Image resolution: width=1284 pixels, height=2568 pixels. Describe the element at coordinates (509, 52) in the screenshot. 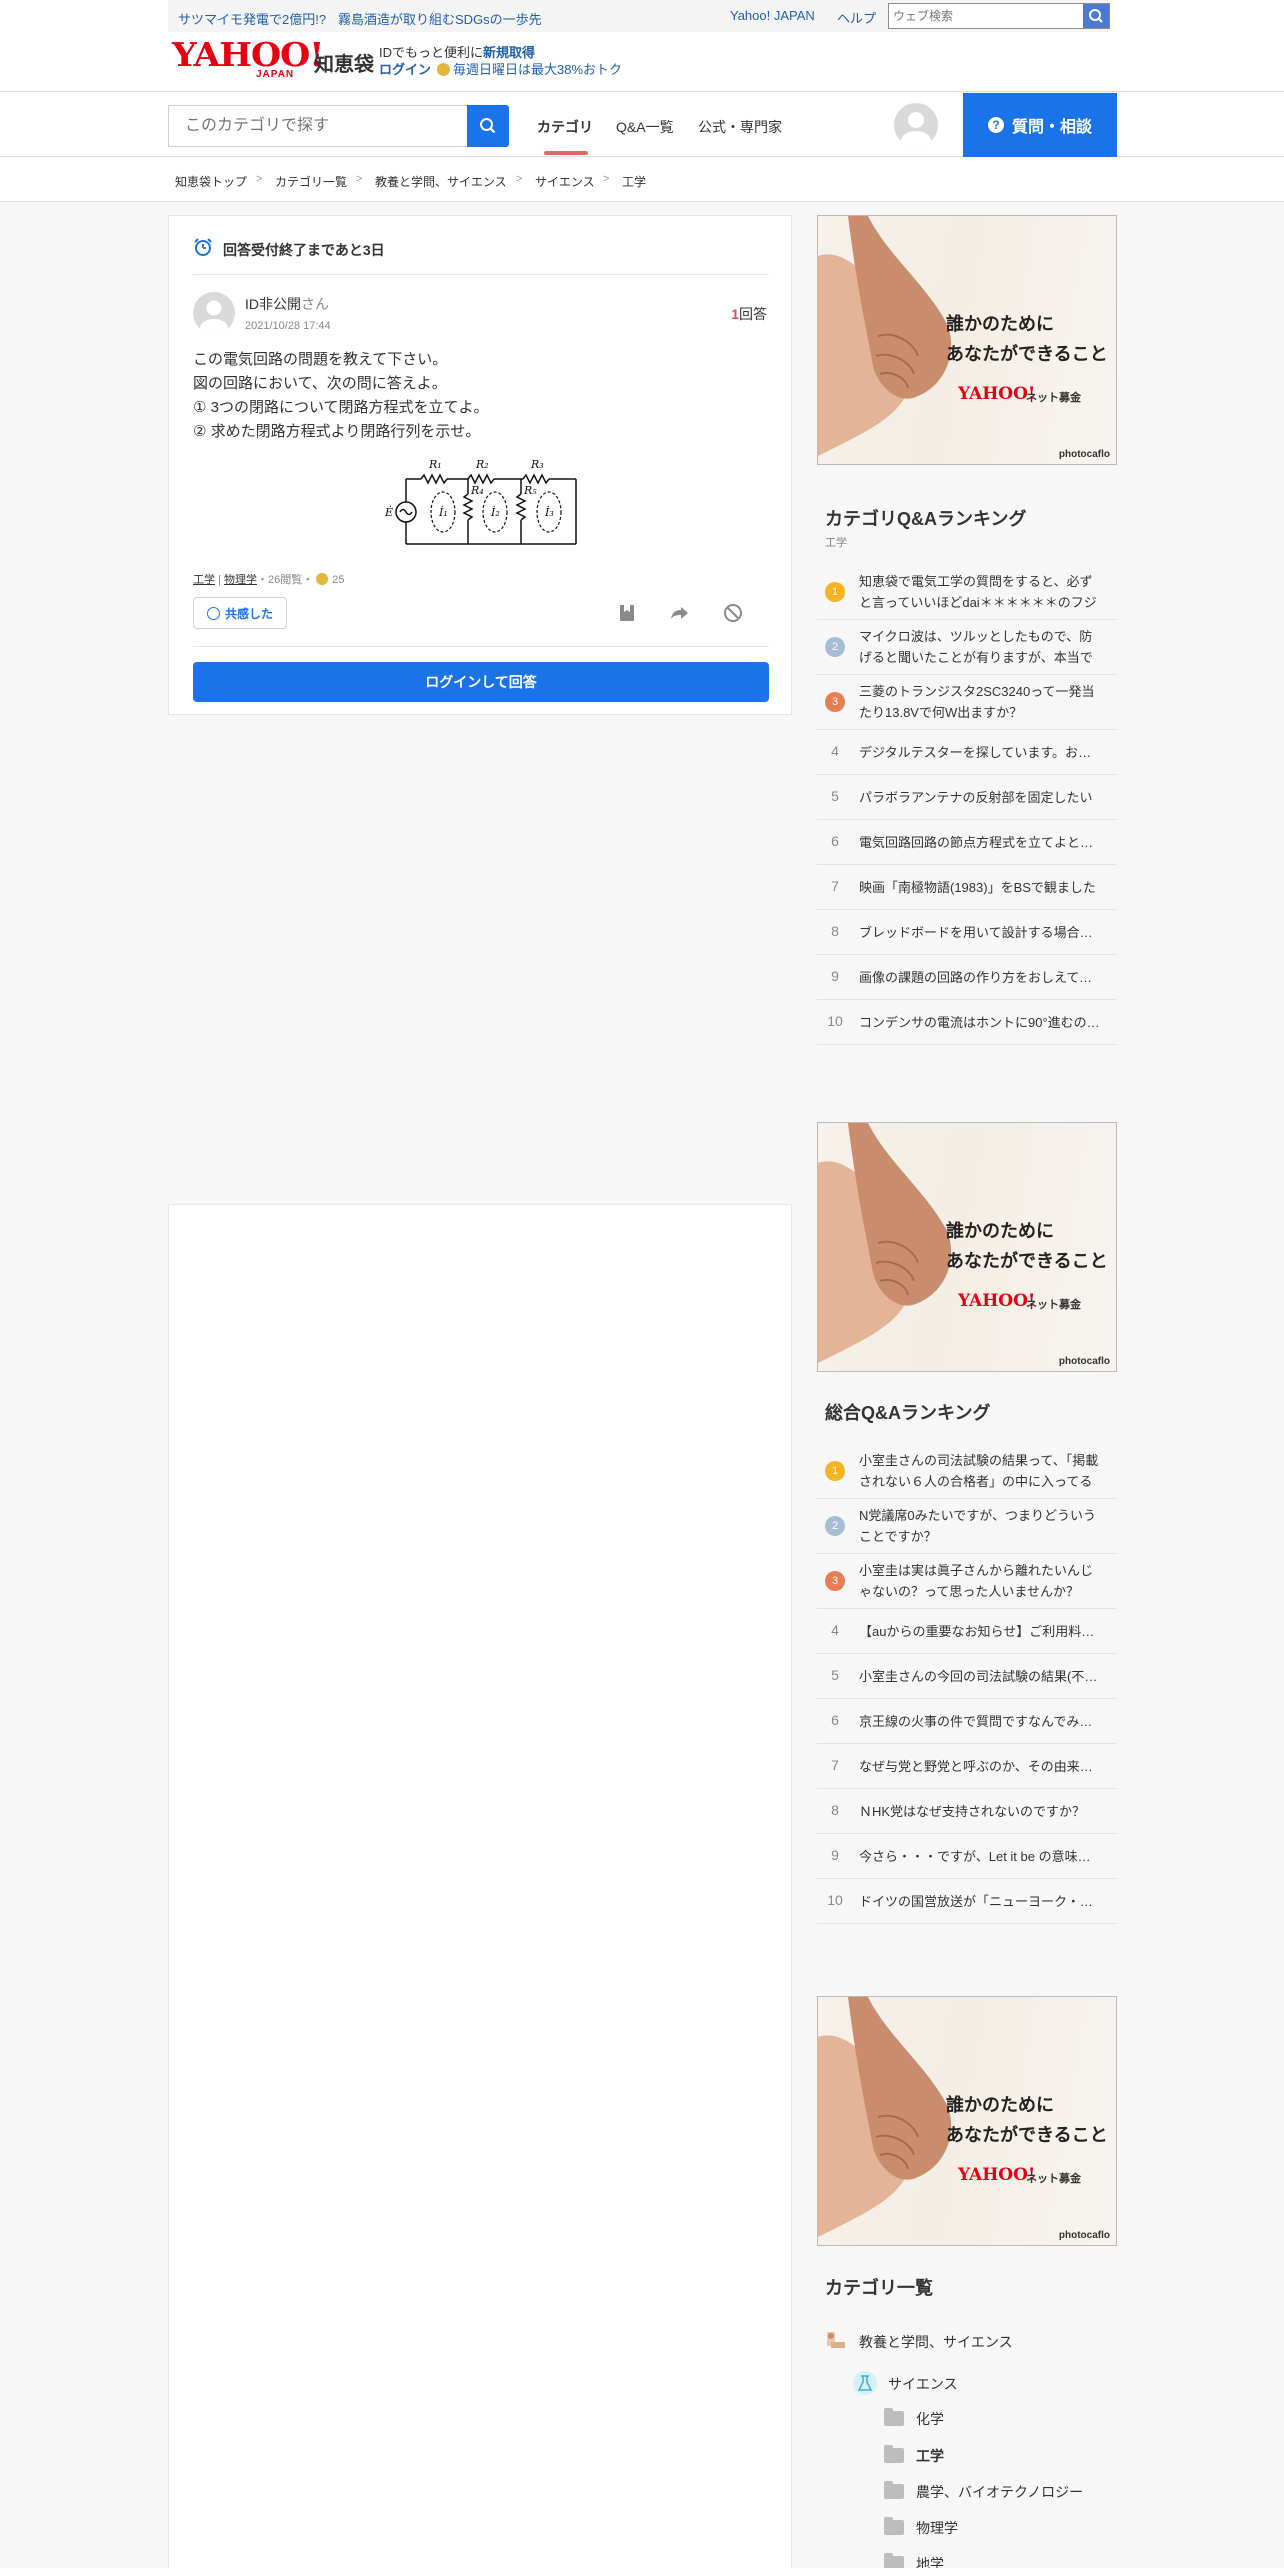

I see `signup-link: 新規取得` at that location.